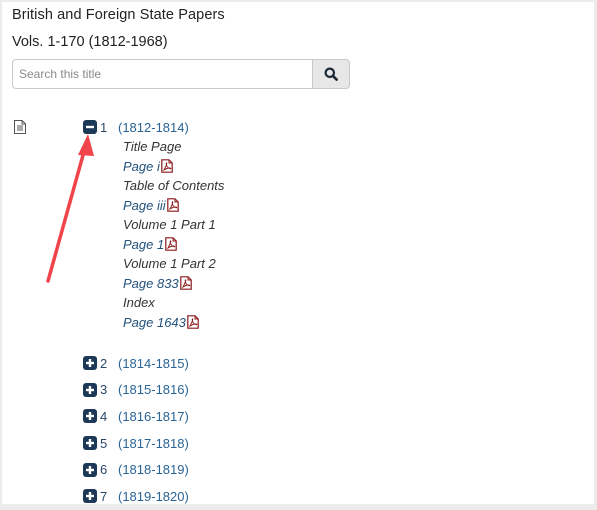  What do you see at coordinates (173, 167) in the screenshot?
I see `page-link: Page i` at bounding box center [173, 167].